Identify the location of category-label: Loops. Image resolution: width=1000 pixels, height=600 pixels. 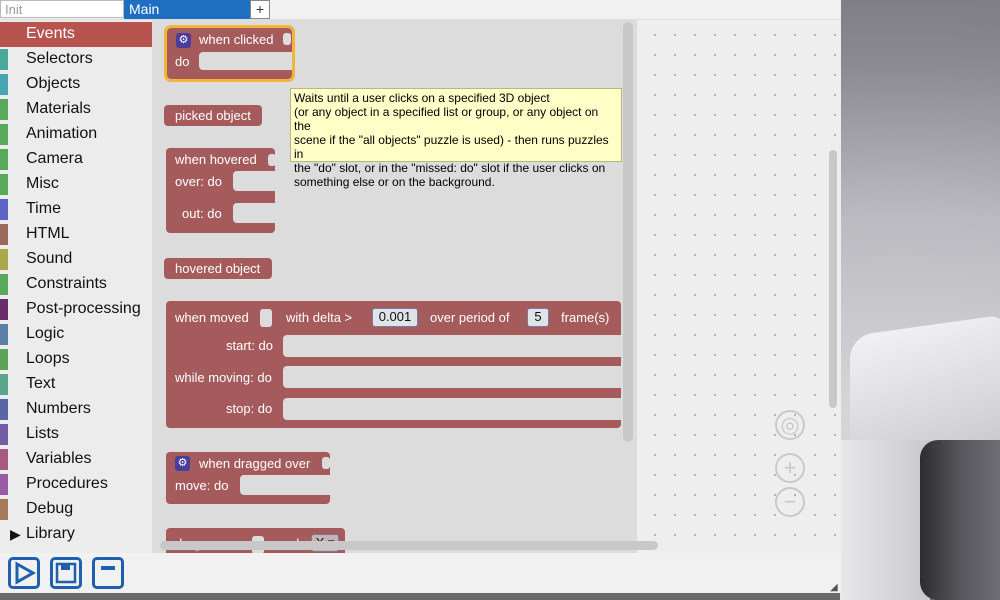
(48, 358).